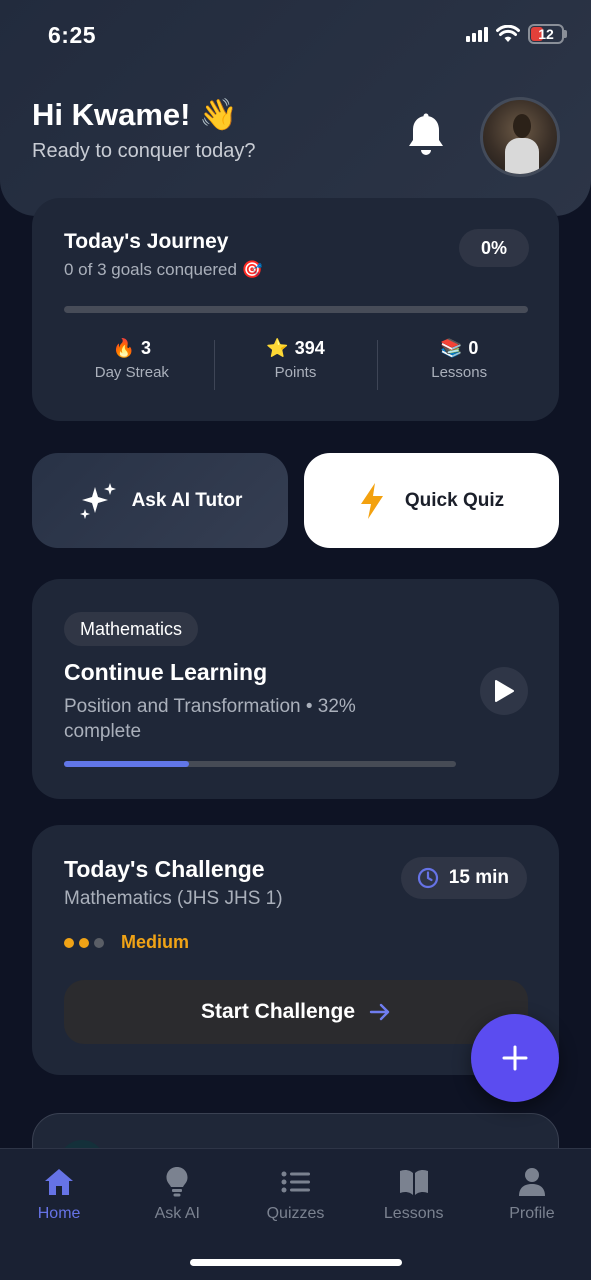 The width and height of the screenshot is (591, 1280). Describe the element at coordinates (132, 363) in the screenshot. I see `stat-day-streak: 🔥 3 Day Streak` at that location.